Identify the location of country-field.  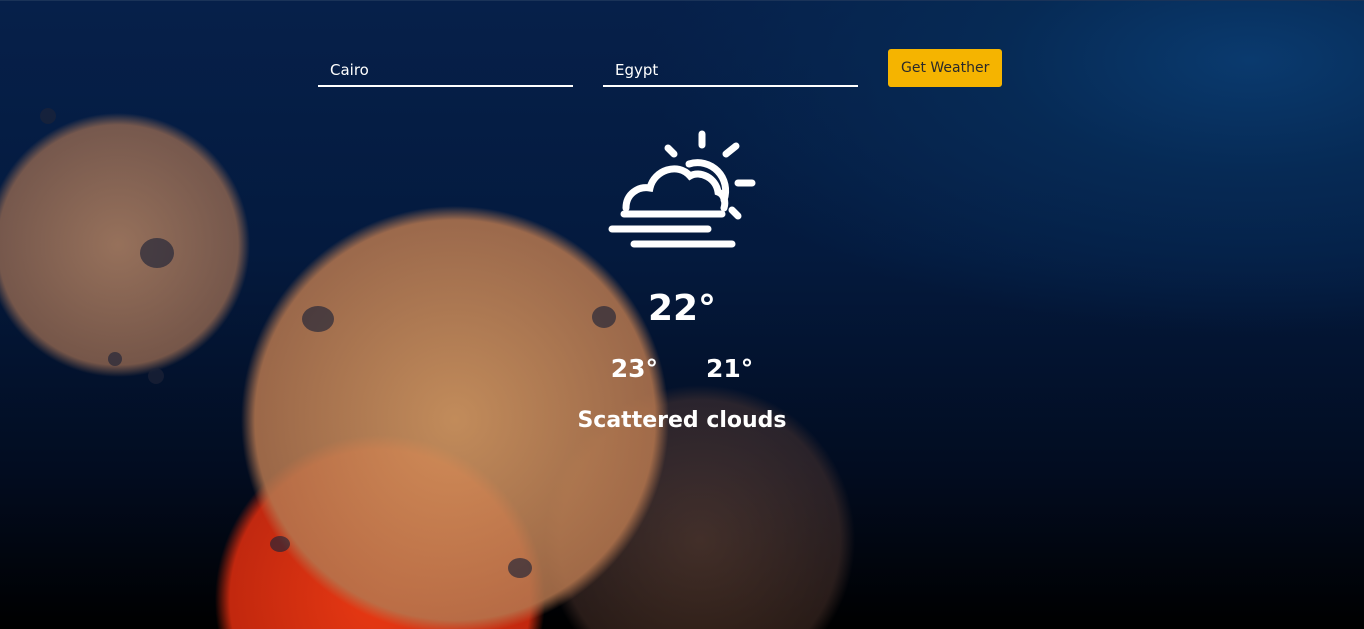
(730, 68).